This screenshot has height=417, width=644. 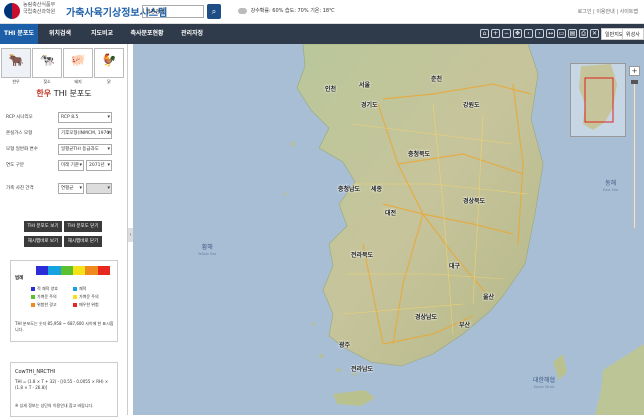 What do you see at coordinates (344, 344) in the screenshot?
I see `city-label: 광주` at bounding box center [344, 344].